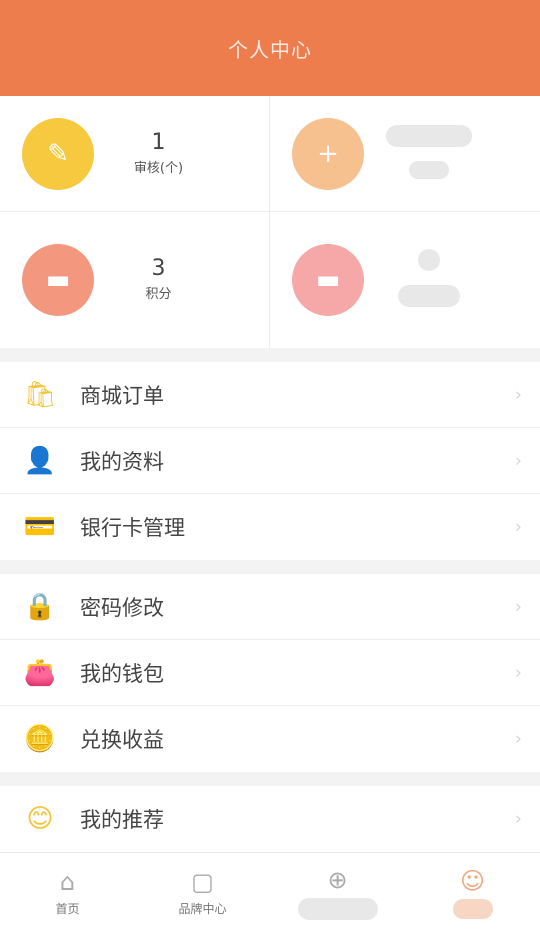 The image size is (540, 932). I want to click on bottom-tab-bar: ⌂ 首页 ▢ 品牌中心 ⊕ ☺, so click(270, 892).